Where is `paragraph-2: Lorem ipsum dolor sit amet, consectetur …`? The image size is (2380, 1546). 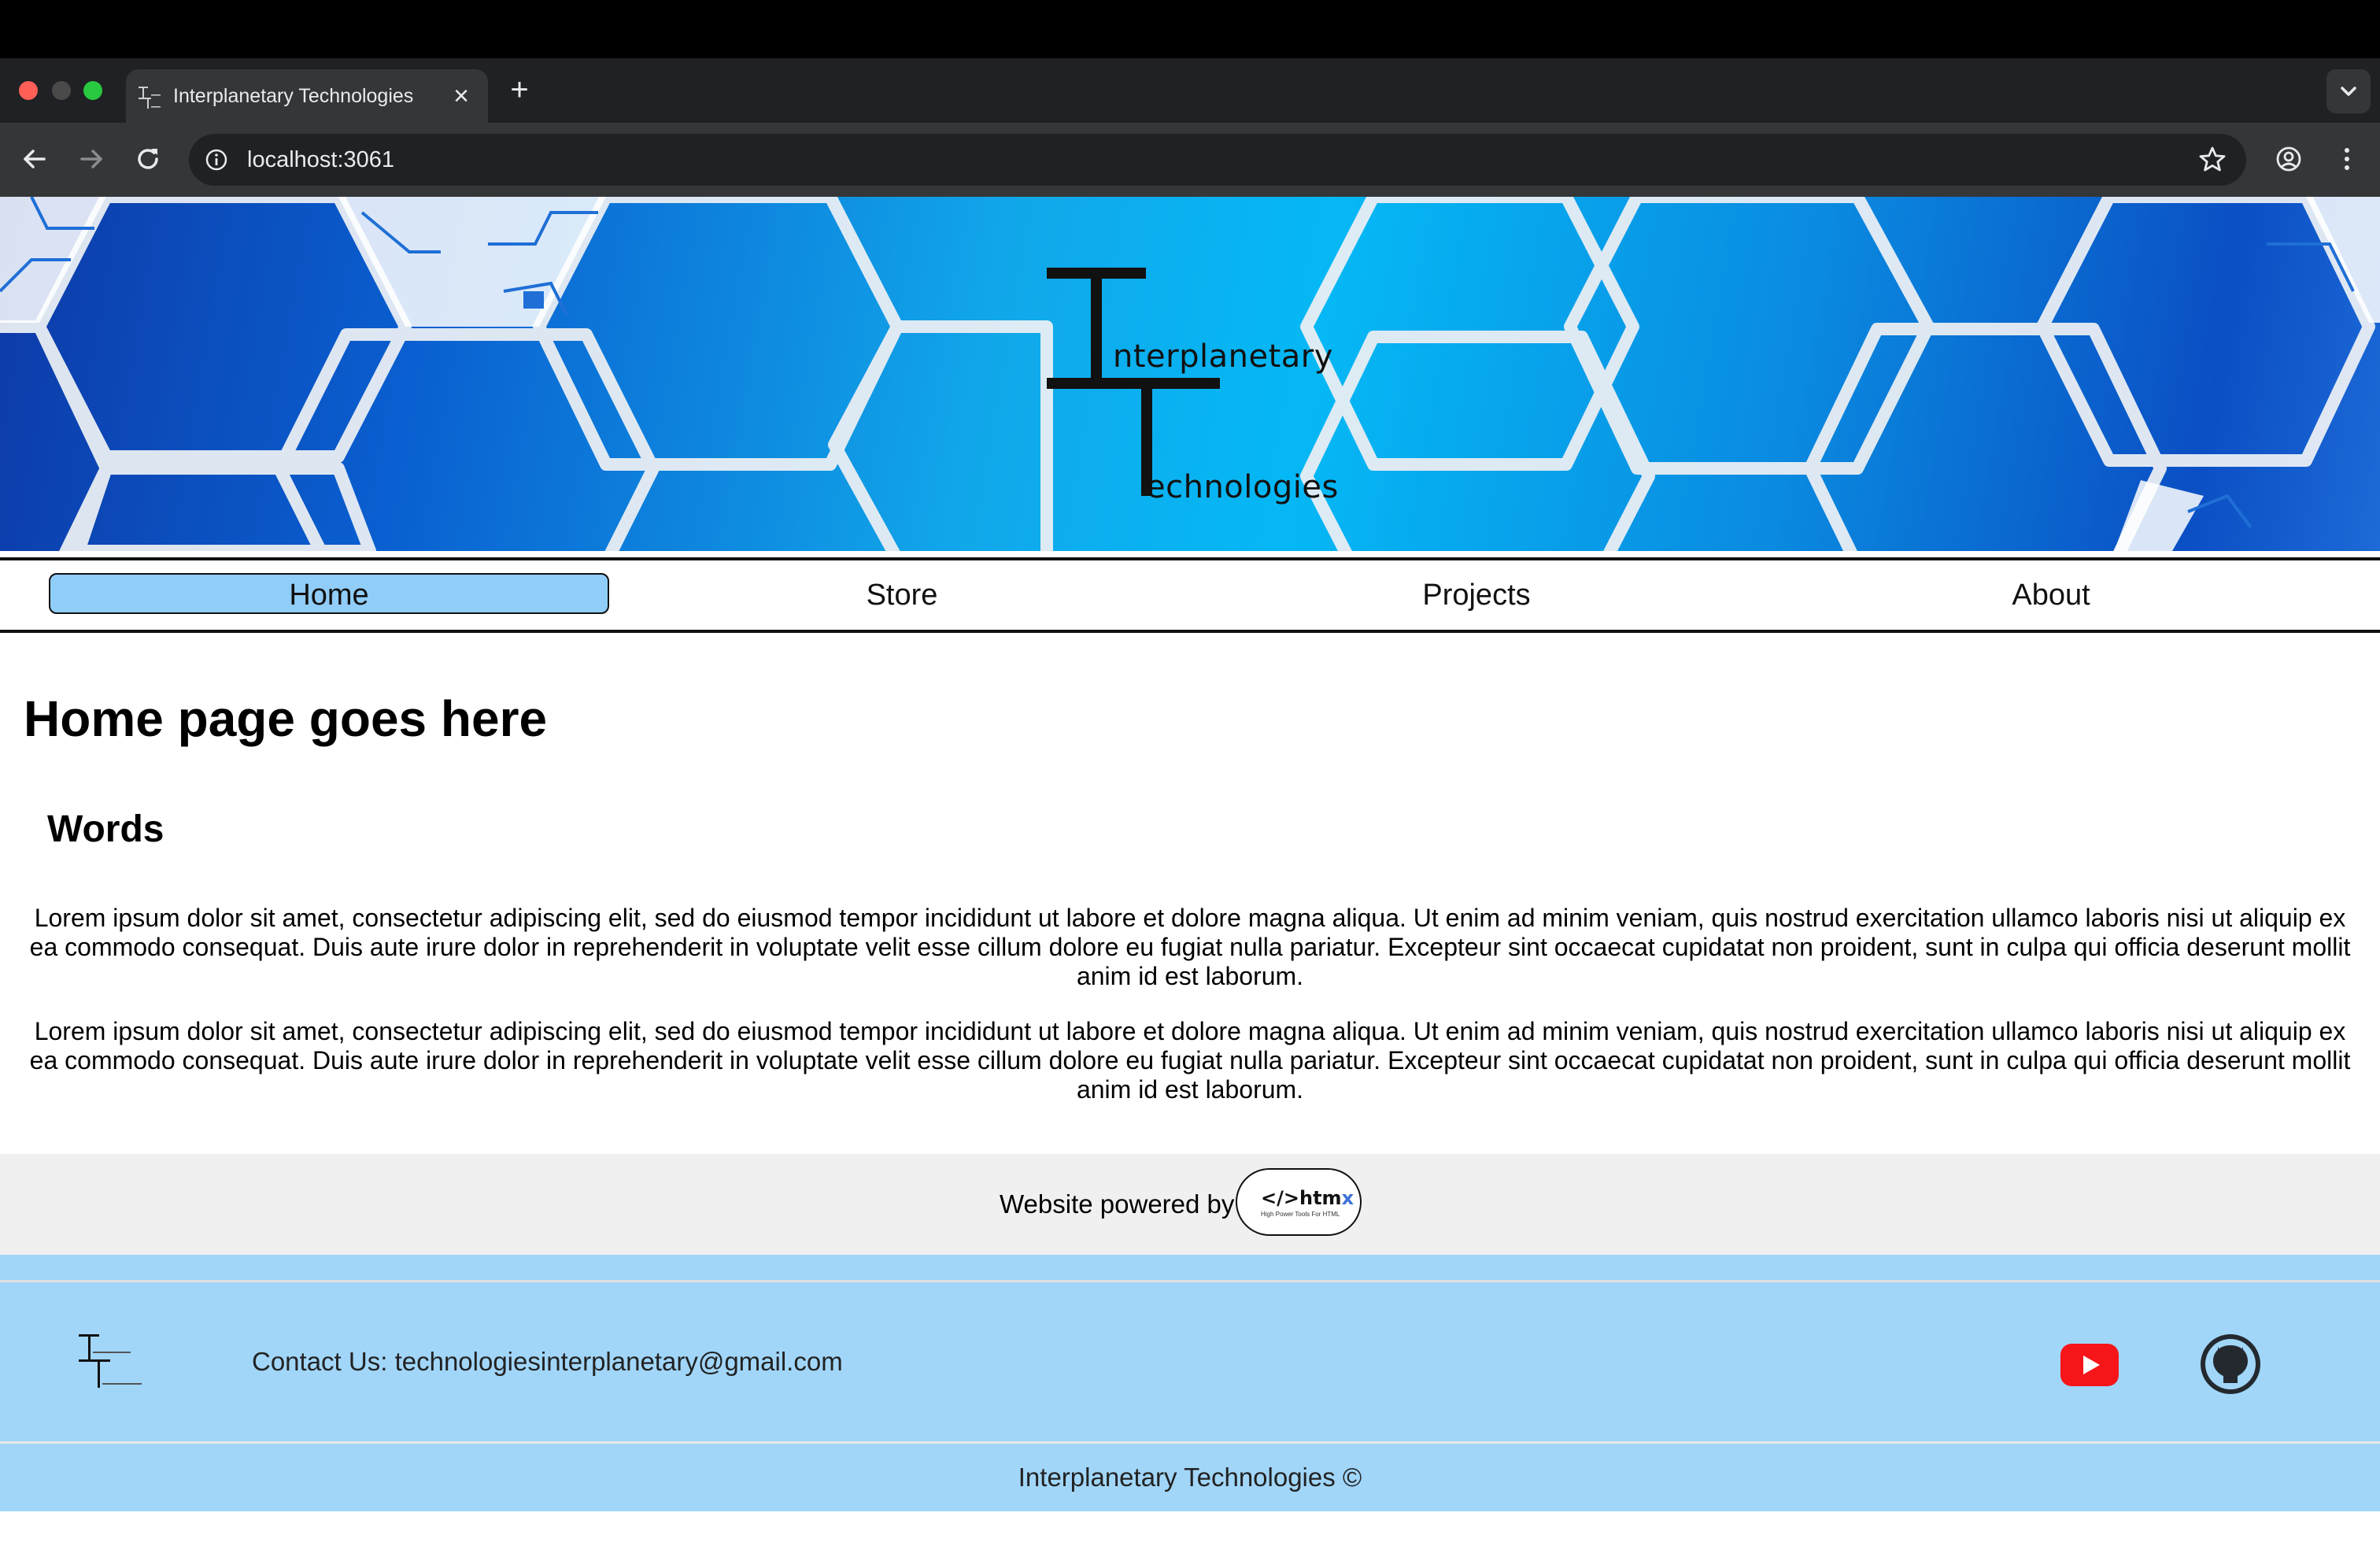
paragraph-2: Lorem ipsum dolor sit amet, consectetur … is located at coordinates (1190, 1060).